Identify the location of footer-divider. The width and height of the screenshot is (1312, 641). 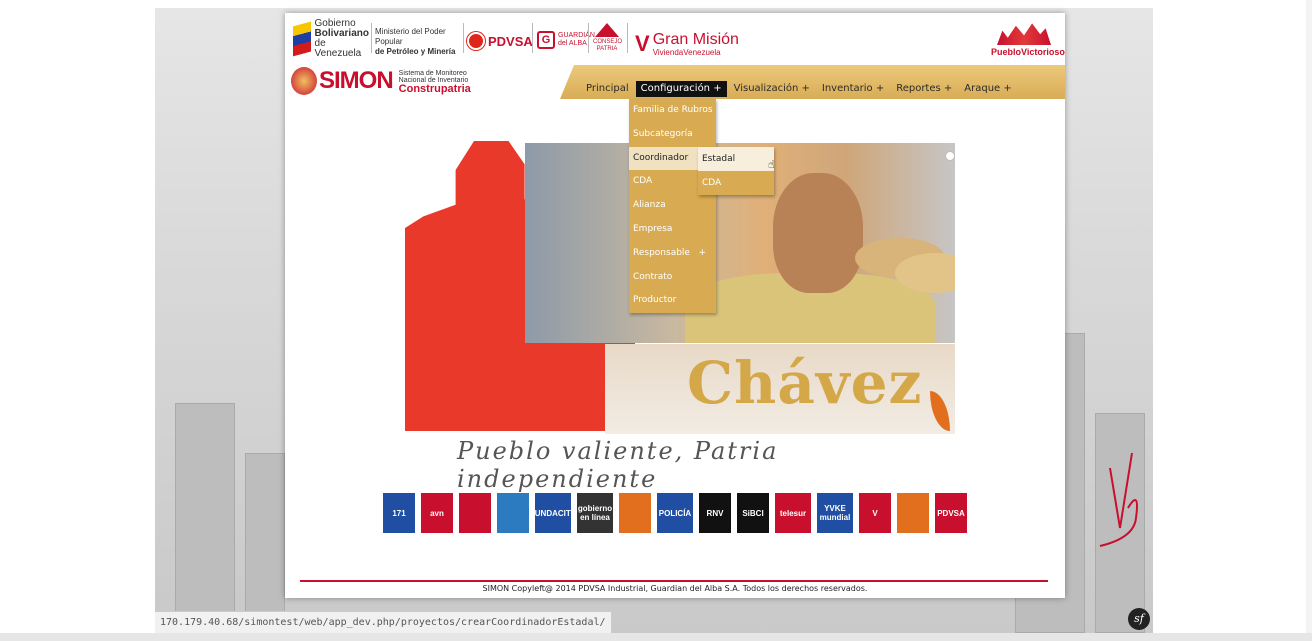
(674, 581).